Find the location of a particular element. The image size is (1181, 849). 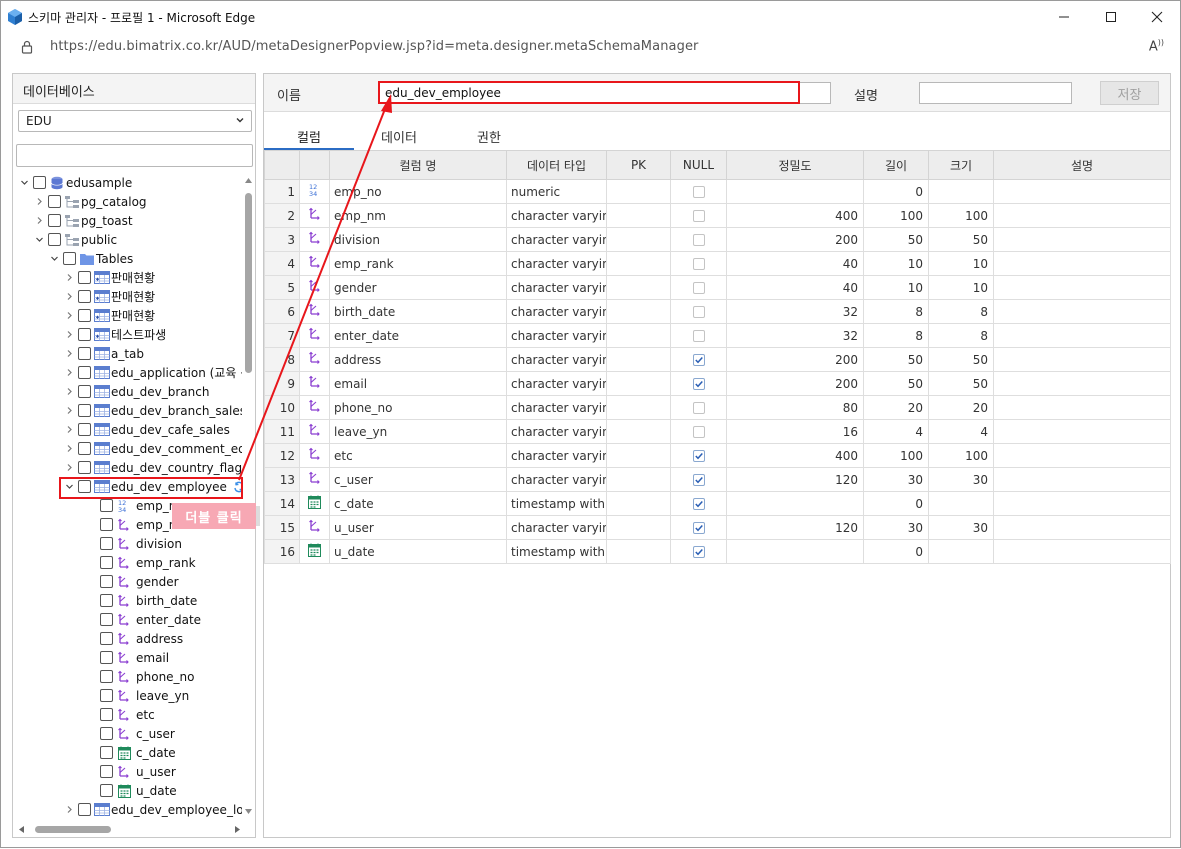

length-cell: 10 is located at coordinates (896, 287).